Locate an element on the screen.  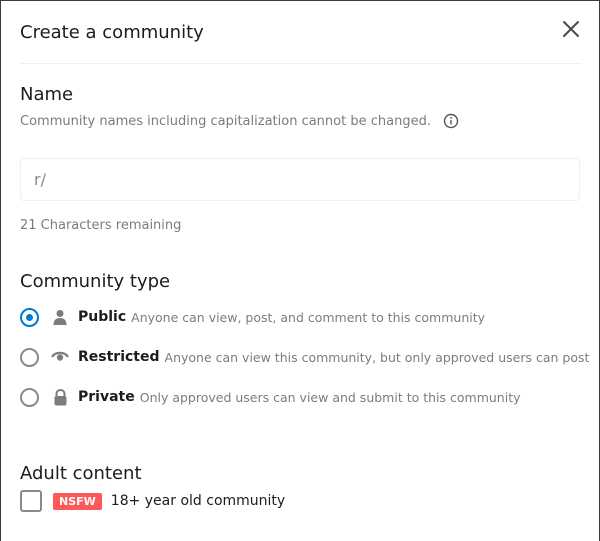
info-icon is located at coordinates (451, 121).